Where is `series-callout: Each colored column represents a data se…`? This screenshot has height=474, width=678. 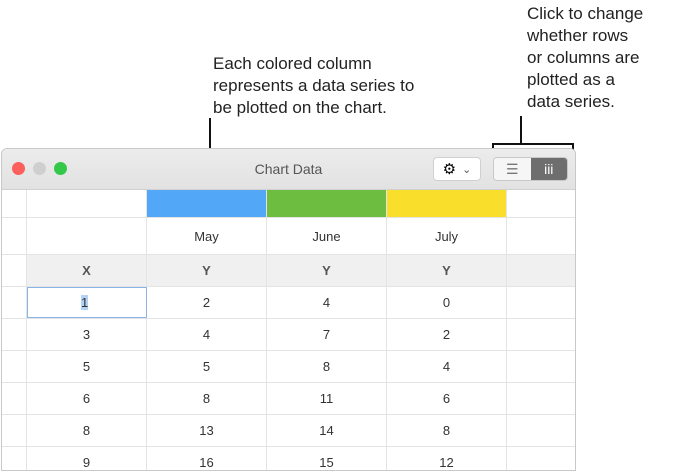
series-callout: Each colored column represents a data se… is located at coordinates (314, 85).